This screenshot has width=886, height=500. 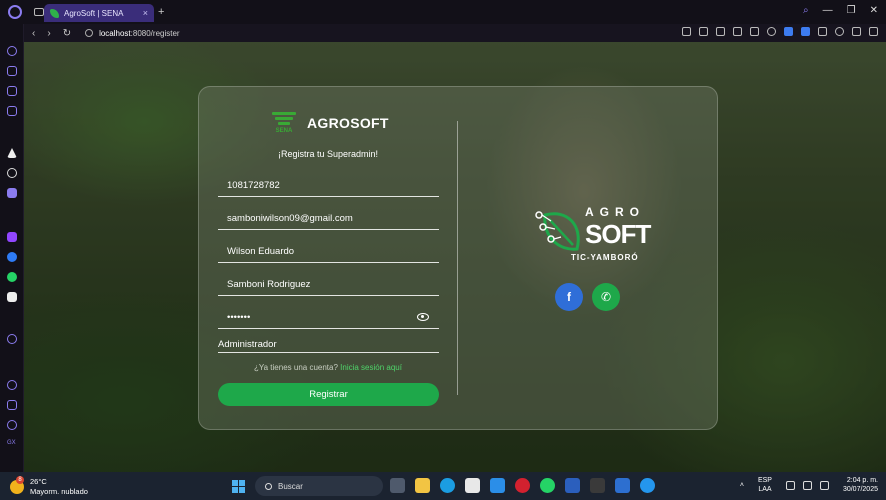 What do you see at coordinates (622, 485) in the screenshot?
I see `photos-icon` at bounding box center [622, 485].